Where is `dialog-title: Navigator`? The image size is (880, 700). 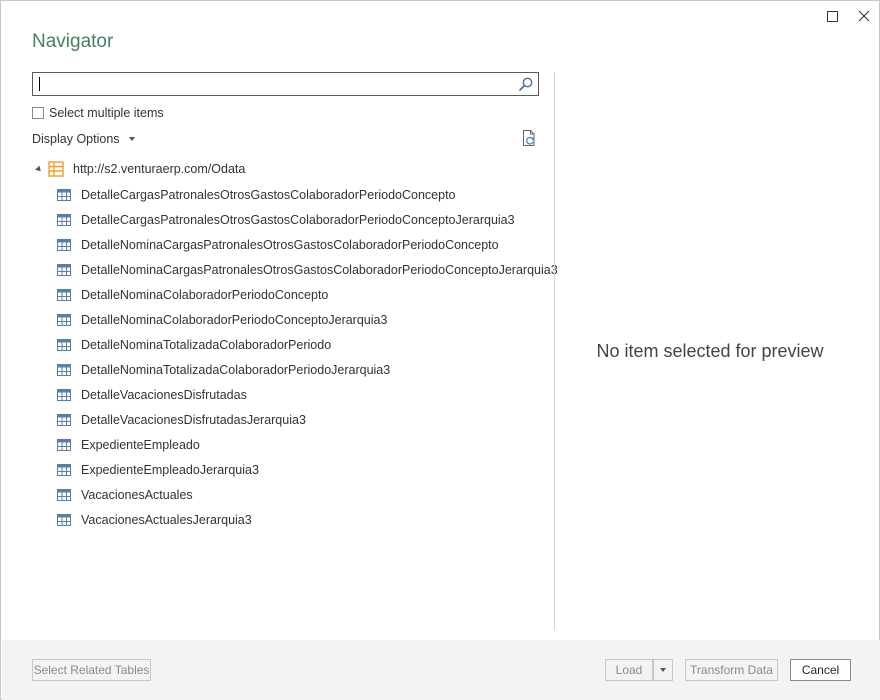 dialog-title: Navigator is located at coordinates (73, 41).